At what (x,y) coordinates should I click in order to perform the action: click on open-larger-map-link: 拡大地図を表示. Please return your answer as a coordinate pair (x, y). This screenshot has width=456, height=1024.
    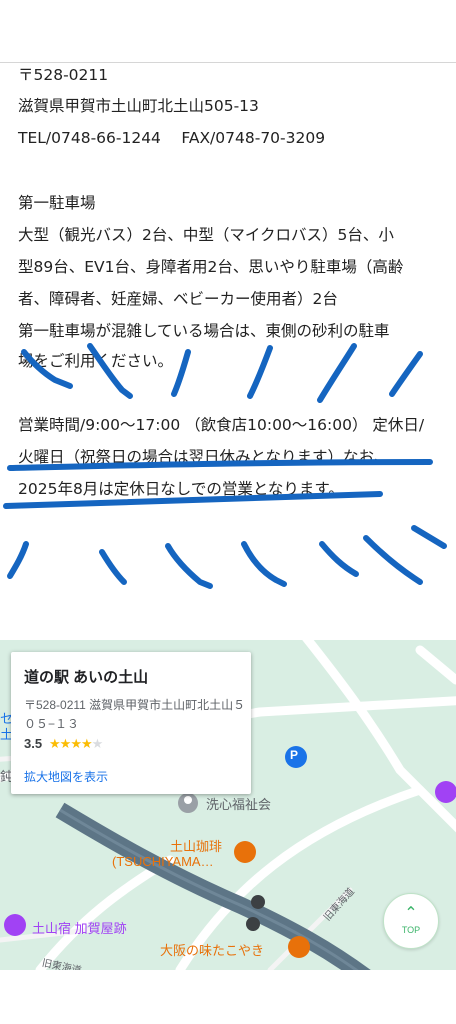
    Looking at the image, I should click on (66, 776).